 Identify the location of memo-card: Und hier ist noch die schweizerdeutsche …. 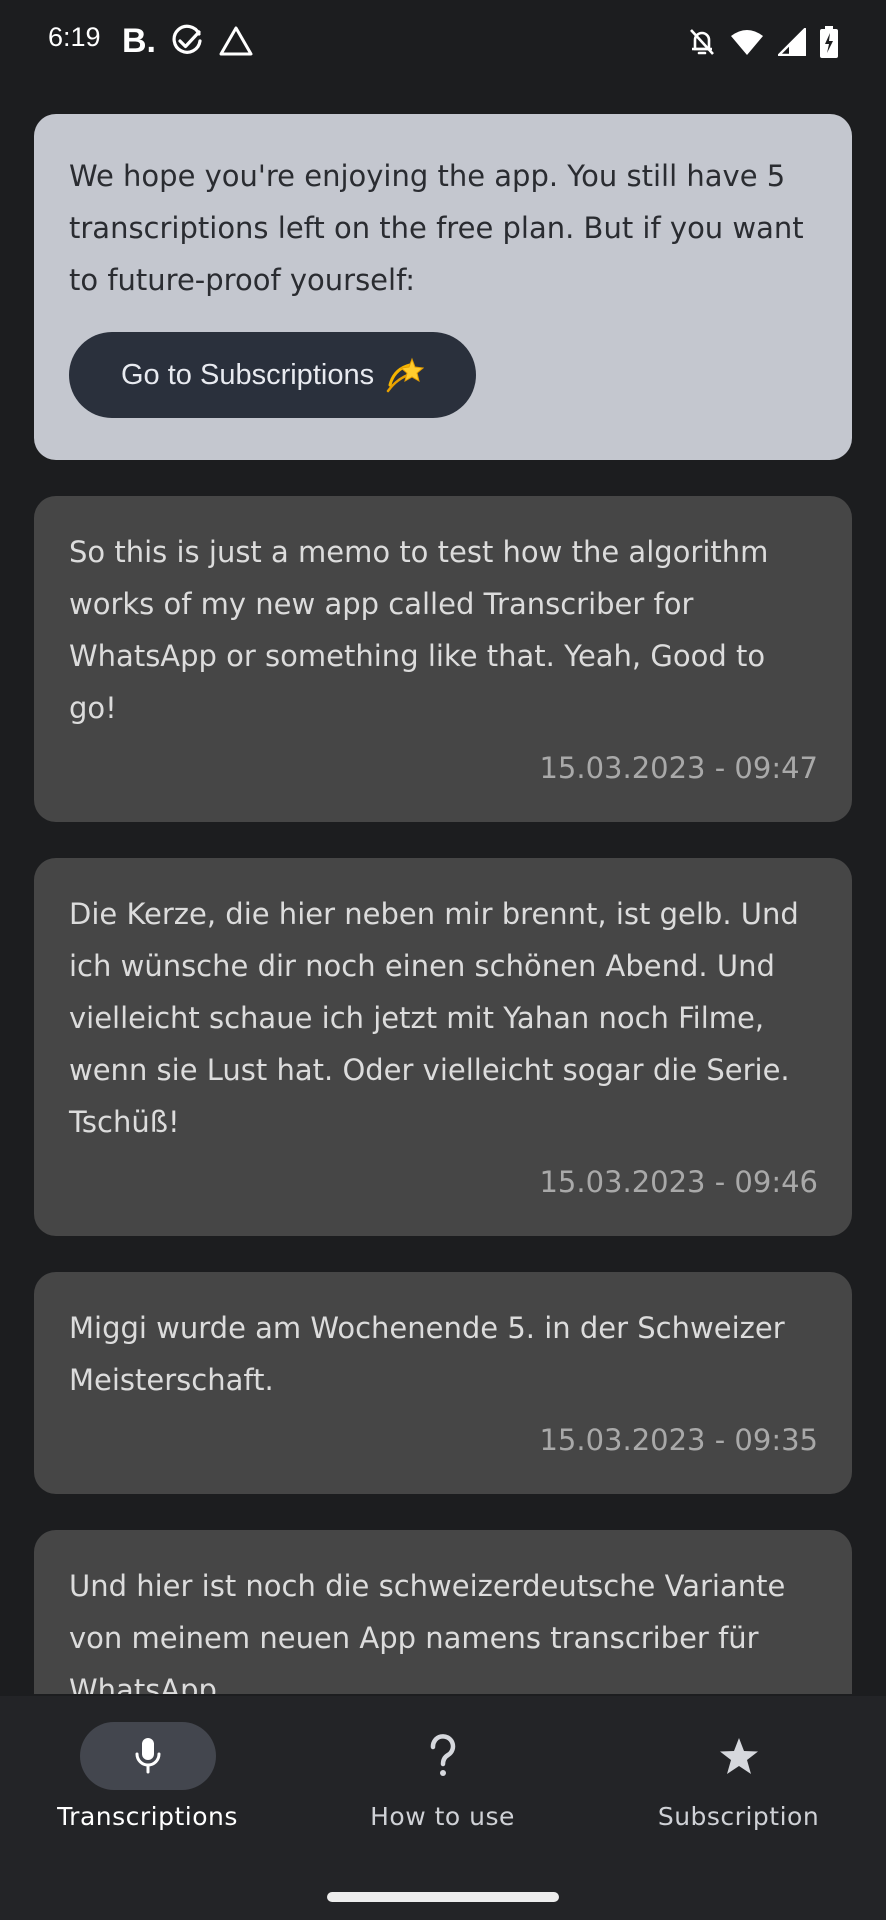
(443, 1612).